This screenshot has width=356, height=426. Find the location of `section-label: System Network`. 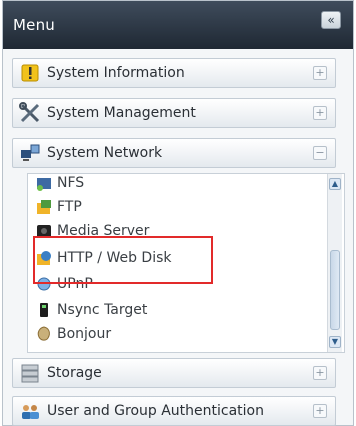

section-label: System Network is located at coordinates (105, 153).